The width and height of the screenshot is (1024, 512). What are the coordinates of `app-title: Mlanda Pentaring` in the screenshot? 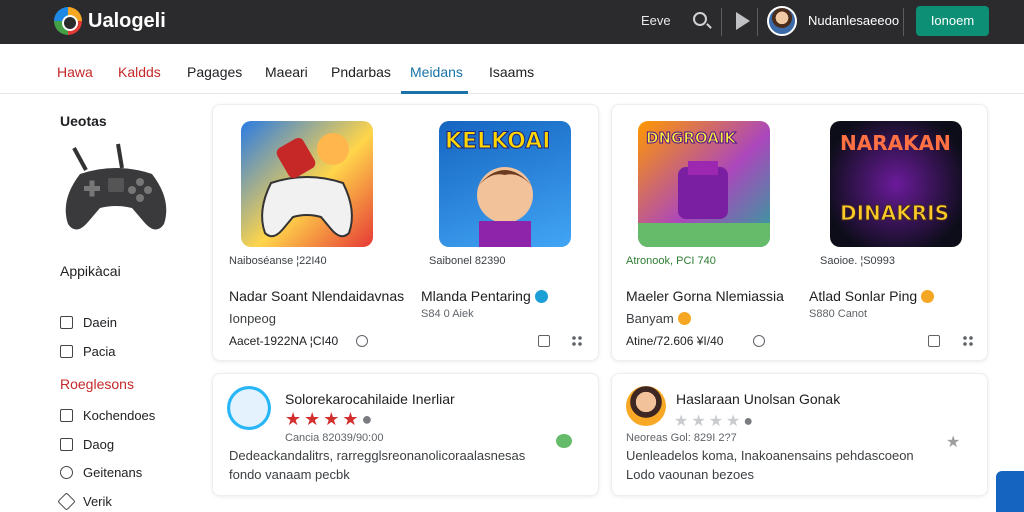 It's located at (484, 296).